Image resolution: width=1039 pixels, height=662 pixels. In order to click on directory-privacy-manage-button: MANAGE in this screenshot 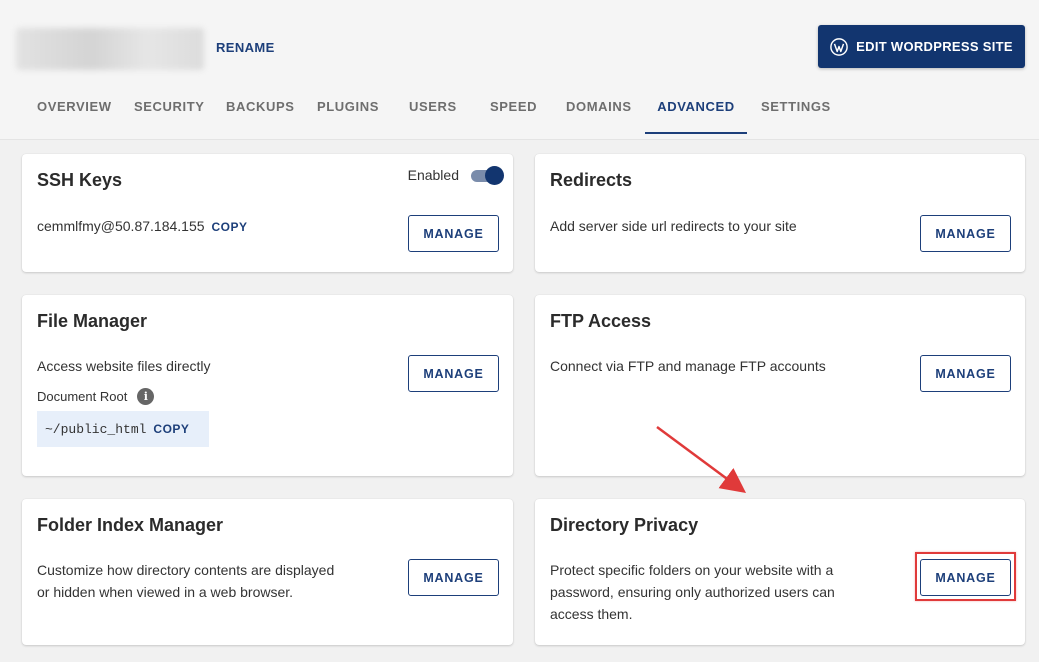, I will do `click(965, 577)`.